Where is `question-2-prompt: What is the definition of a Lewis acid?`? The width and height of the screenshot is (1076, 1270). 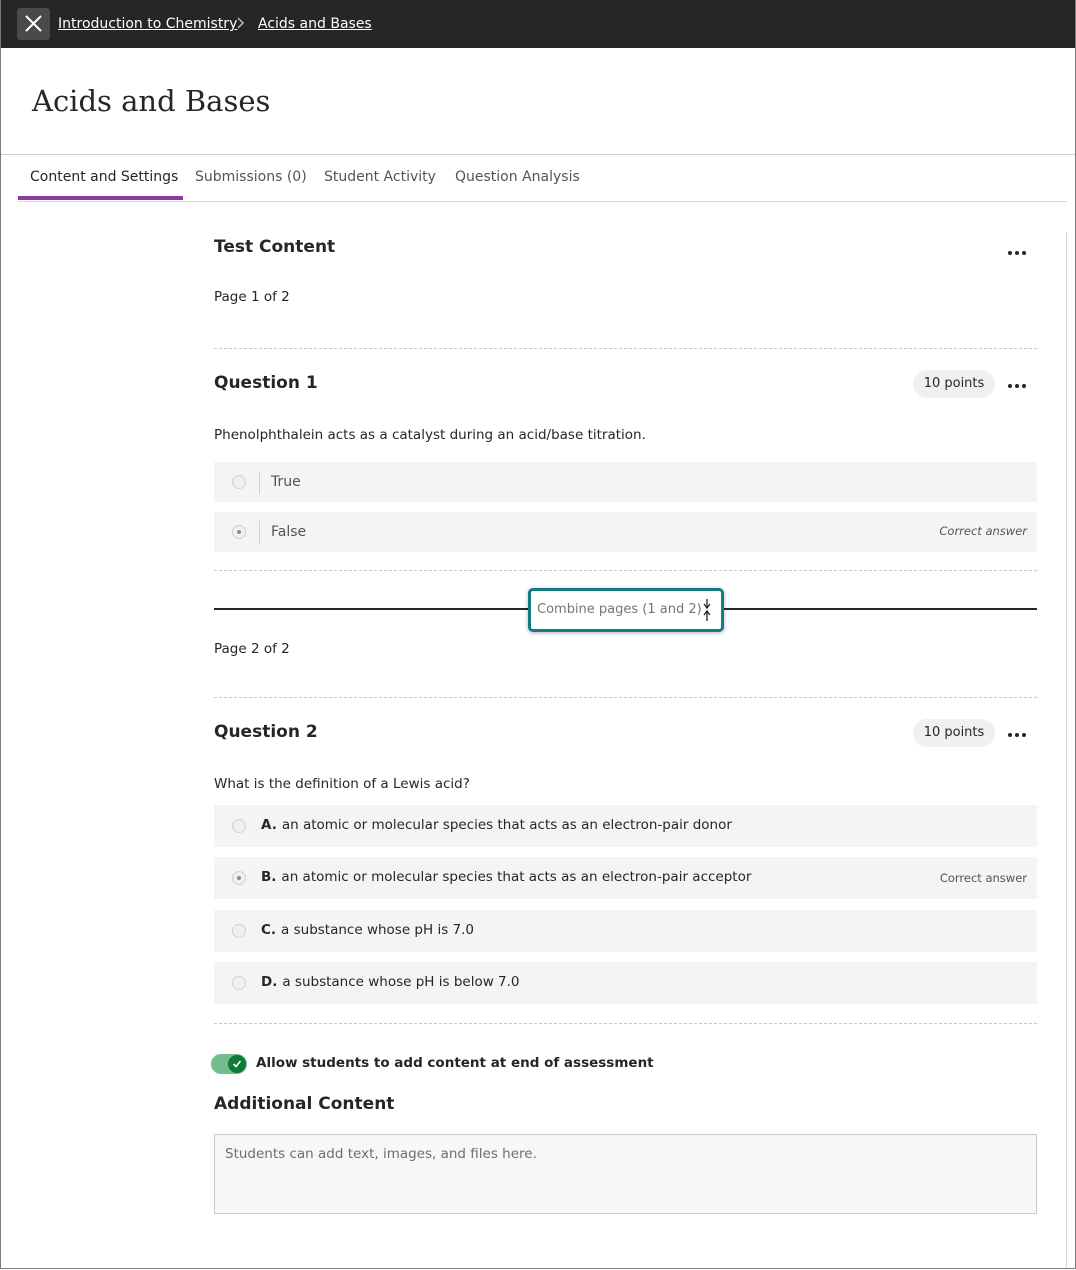
question-2-prompt: What is the definition of a Lewis acid? is located at coordinates (342, 784).